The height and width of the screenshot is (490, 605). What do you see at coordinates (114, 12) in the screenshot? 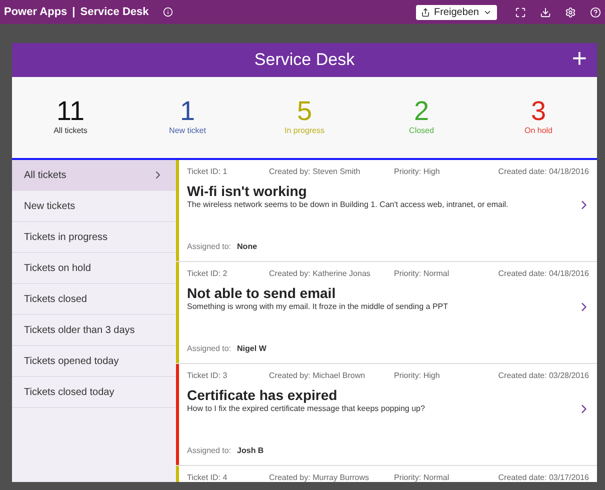
I see `app-title: Service Desk` at bounding box center [114, 12].